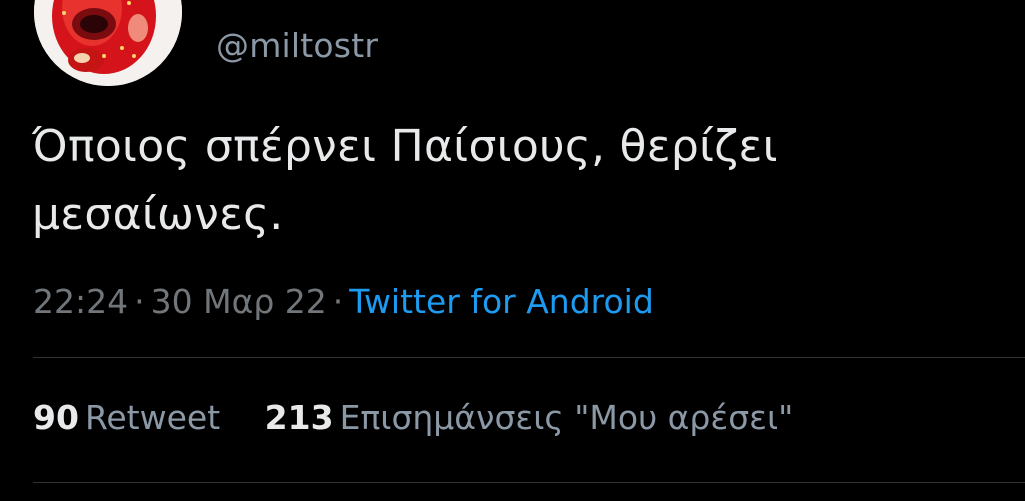 This screenshot has width=1025, height=501. I want to click on likes-stat: 213 Επισημάνσεις "Μου αρέσει", so click(529, 418).